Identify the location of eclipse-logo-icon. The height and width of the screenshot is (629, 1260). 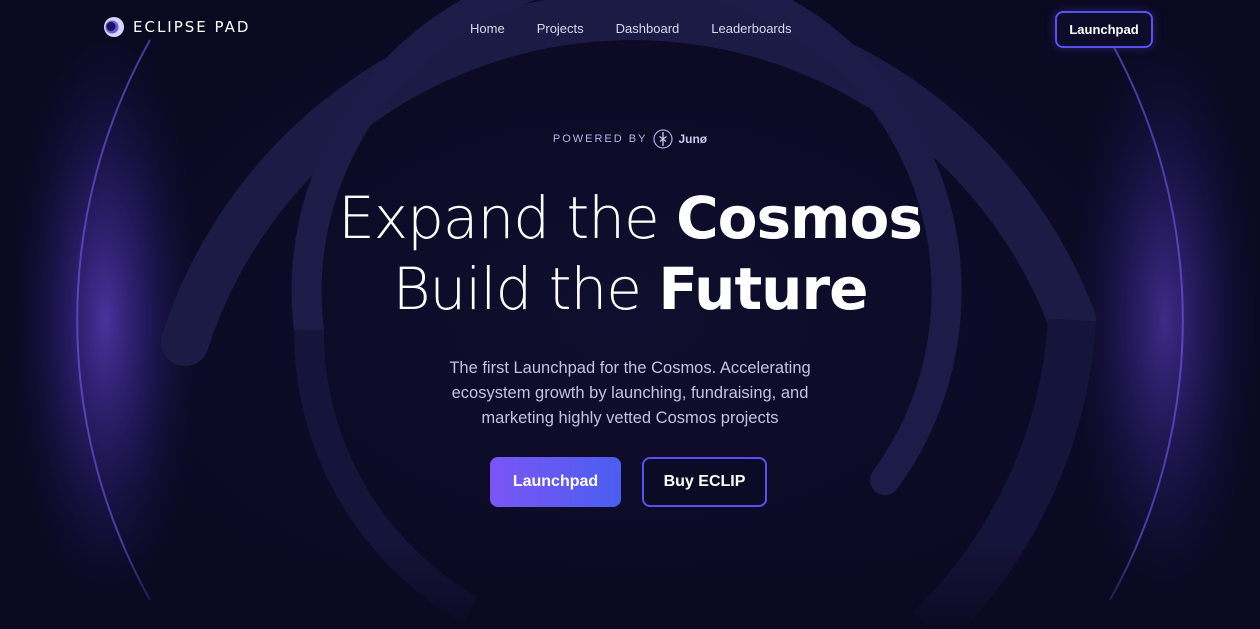
(114, 27).